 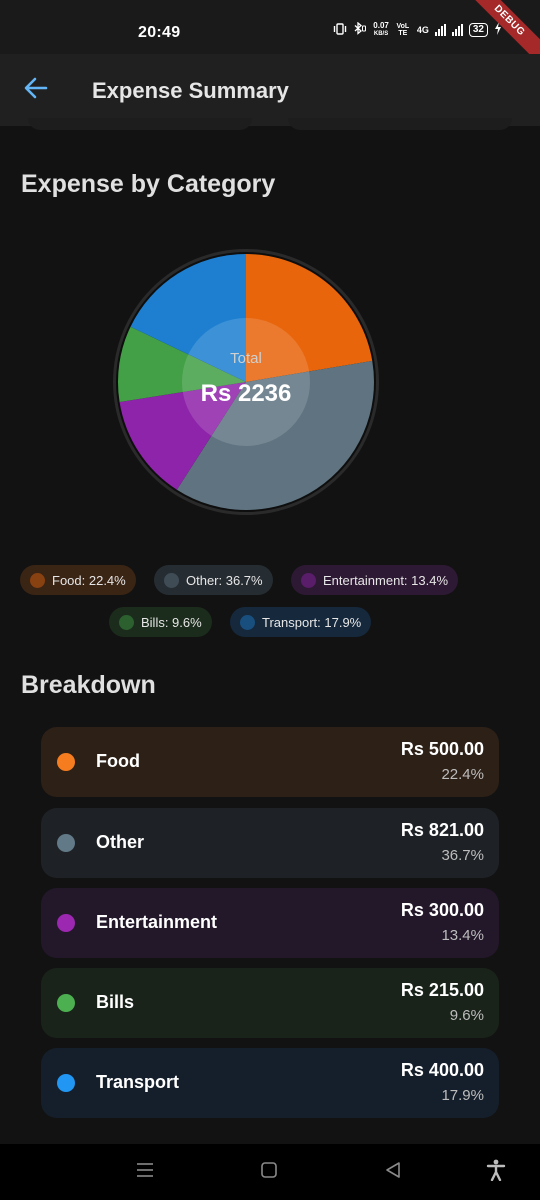 I want to click on system-nav-bar, so click(x=270, y=1172).